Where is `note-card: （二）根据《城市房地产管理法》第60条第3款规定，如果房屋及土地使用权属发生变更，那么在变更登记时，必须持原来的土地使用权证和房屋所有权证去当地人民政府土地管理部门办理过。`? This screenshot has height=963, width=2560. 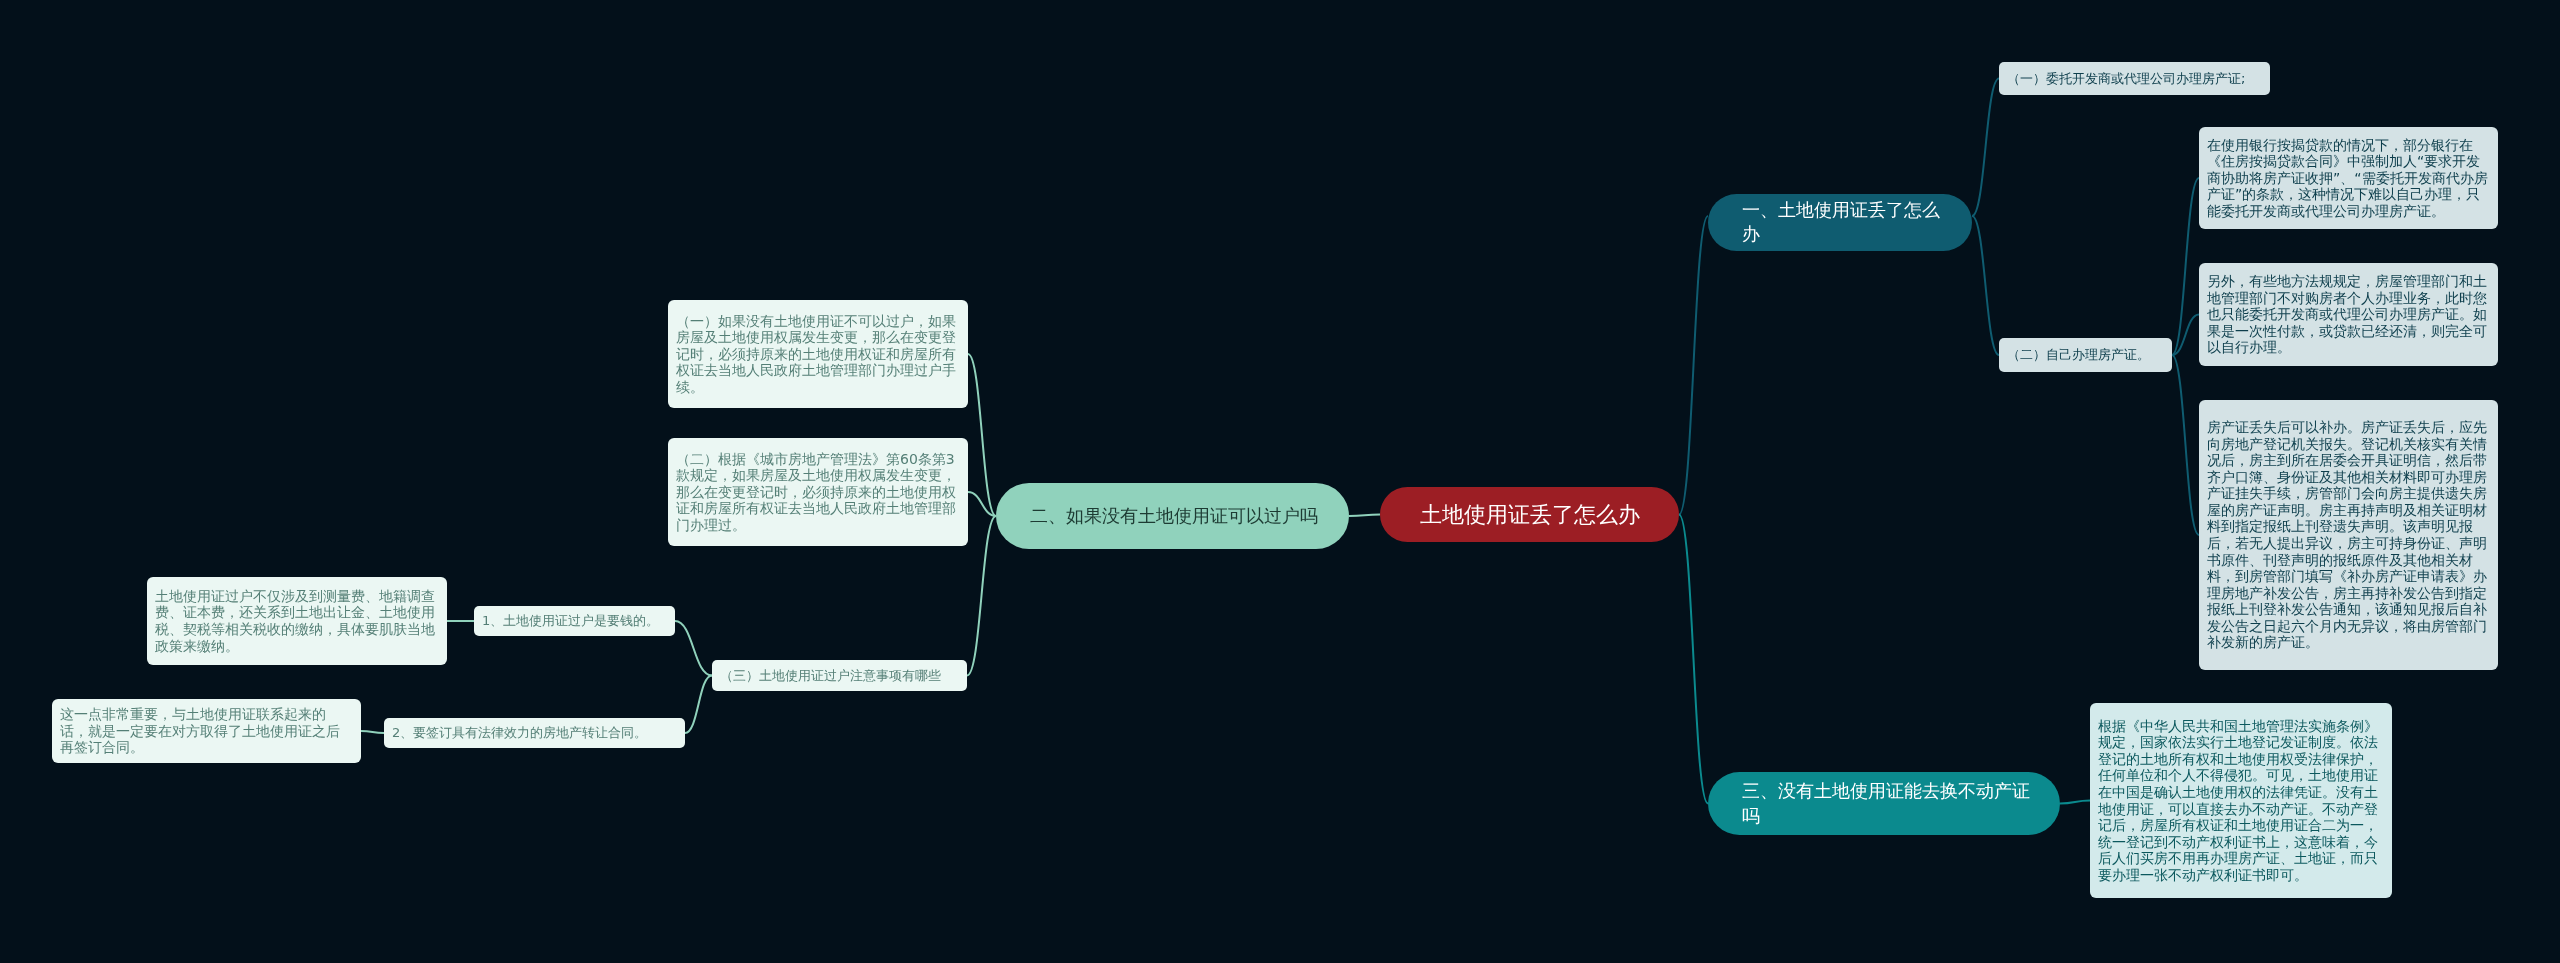
note-card: （二）根据《城市房地产管理法》第60条第3款规定，如果房屋及土地使用权属发生变更，那么在变更登记时，必须持原来的土地使用权证和房屋所有权证去当地人民政府土地管理部门办理过。 is located at coordinates (818, 492).